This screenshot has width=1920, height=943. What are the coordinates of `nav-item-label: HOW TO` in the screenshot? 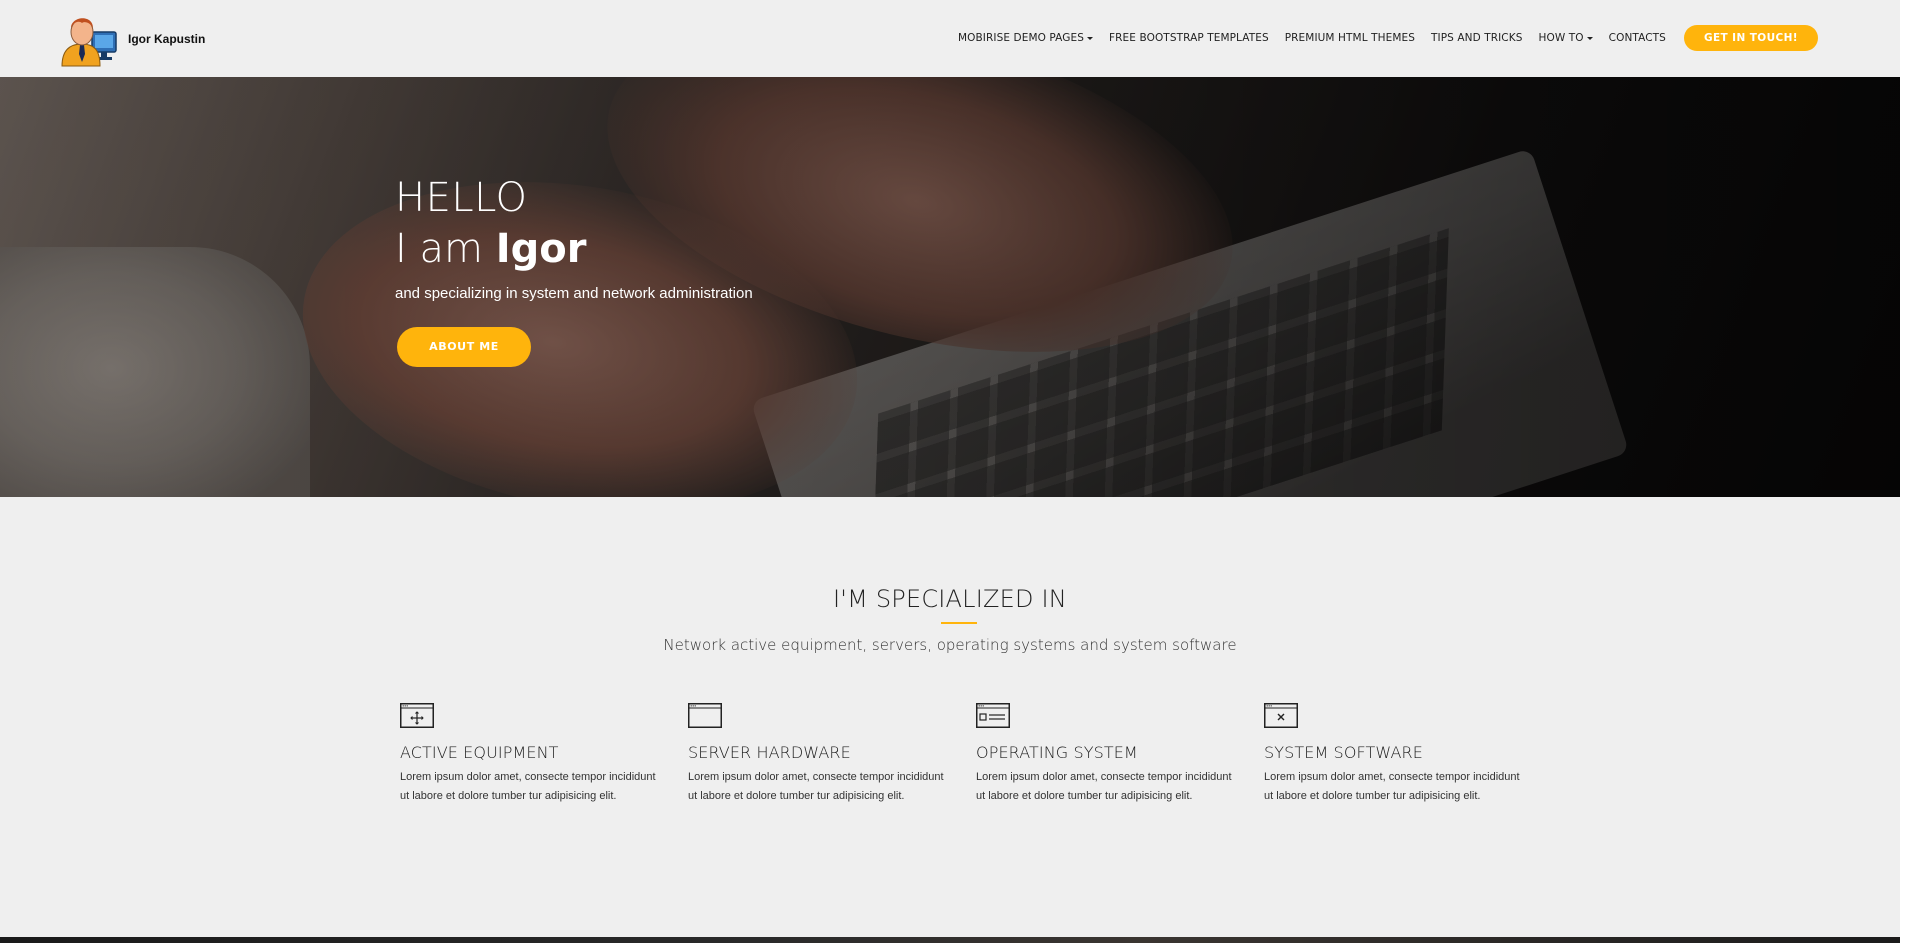 It's located at (1561, 38).